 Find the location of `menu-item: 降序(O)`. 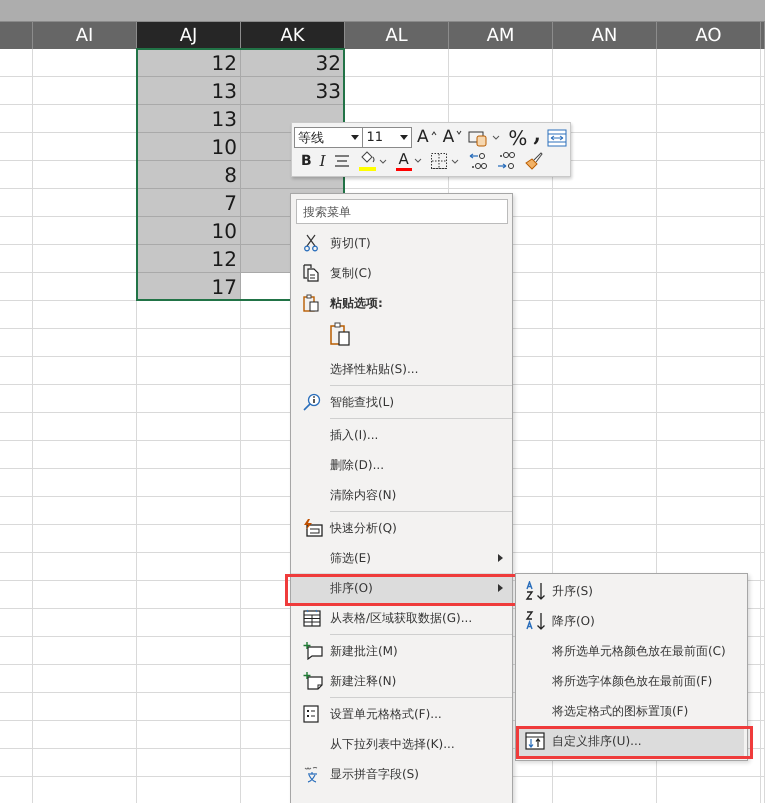

menu-item: 降序(O) is located at coordinates (631, 621).